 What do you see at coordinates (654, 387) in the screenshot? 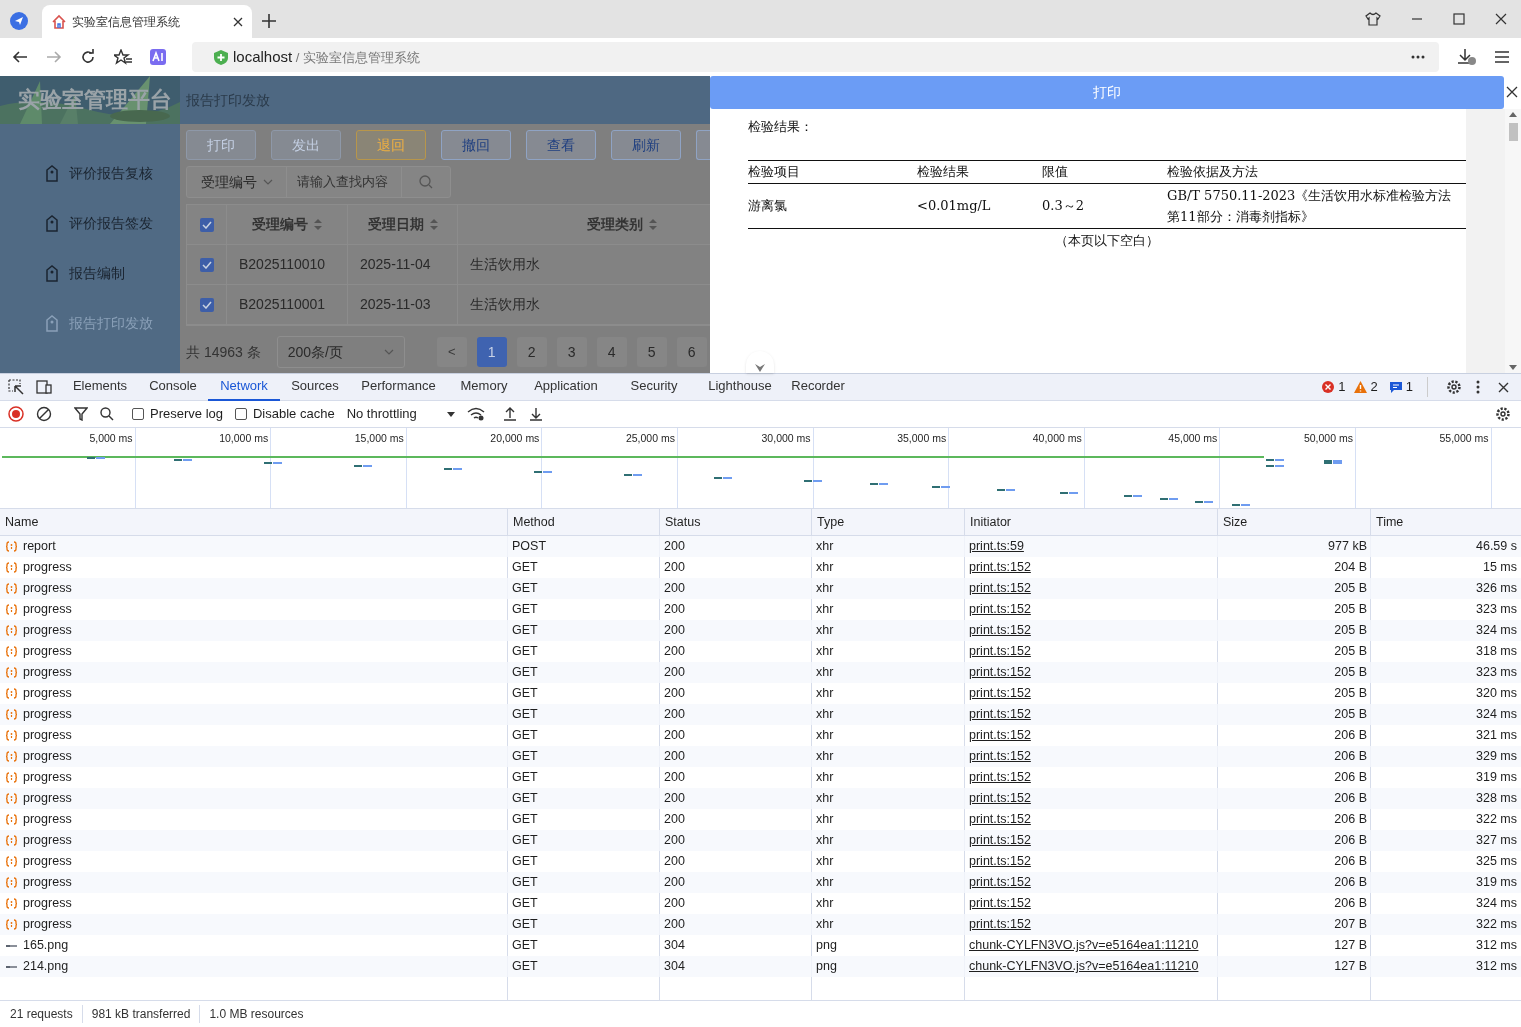
I see `devtools-tab: Security` at bounding box center [654, 387].